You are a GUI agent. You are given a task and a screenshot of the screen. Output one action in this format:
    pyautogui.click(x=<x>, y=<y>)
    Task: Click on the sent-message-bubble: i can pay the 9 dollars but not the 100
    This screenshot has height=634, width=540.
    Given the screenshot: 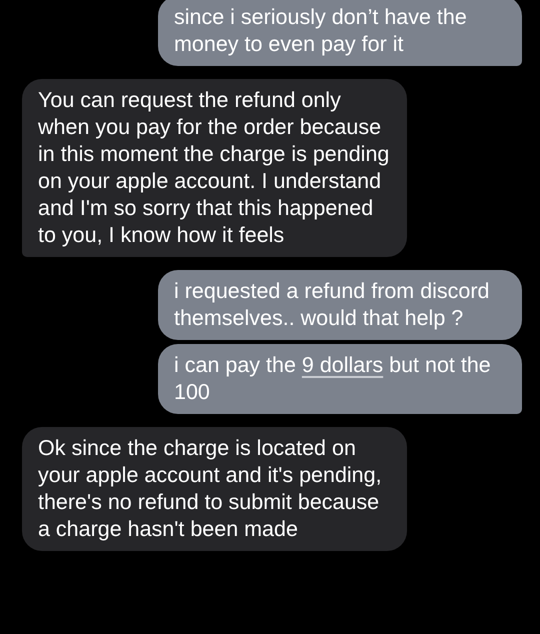 What is the action you would take?
    pyautogui.click(x=340, y=379)
    